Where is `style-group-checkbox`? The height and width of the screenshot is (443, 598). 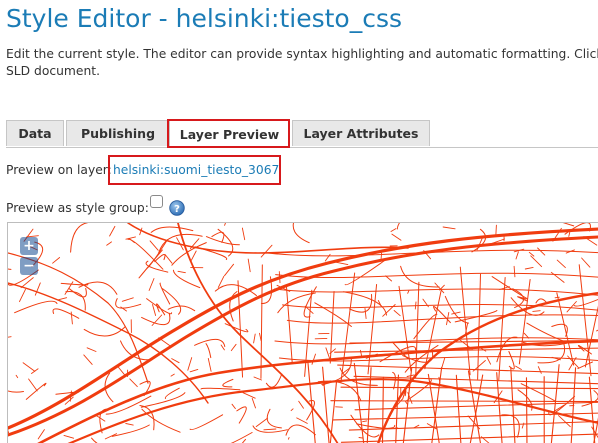 style-group-checkbox is located at coordinates (156, 201).